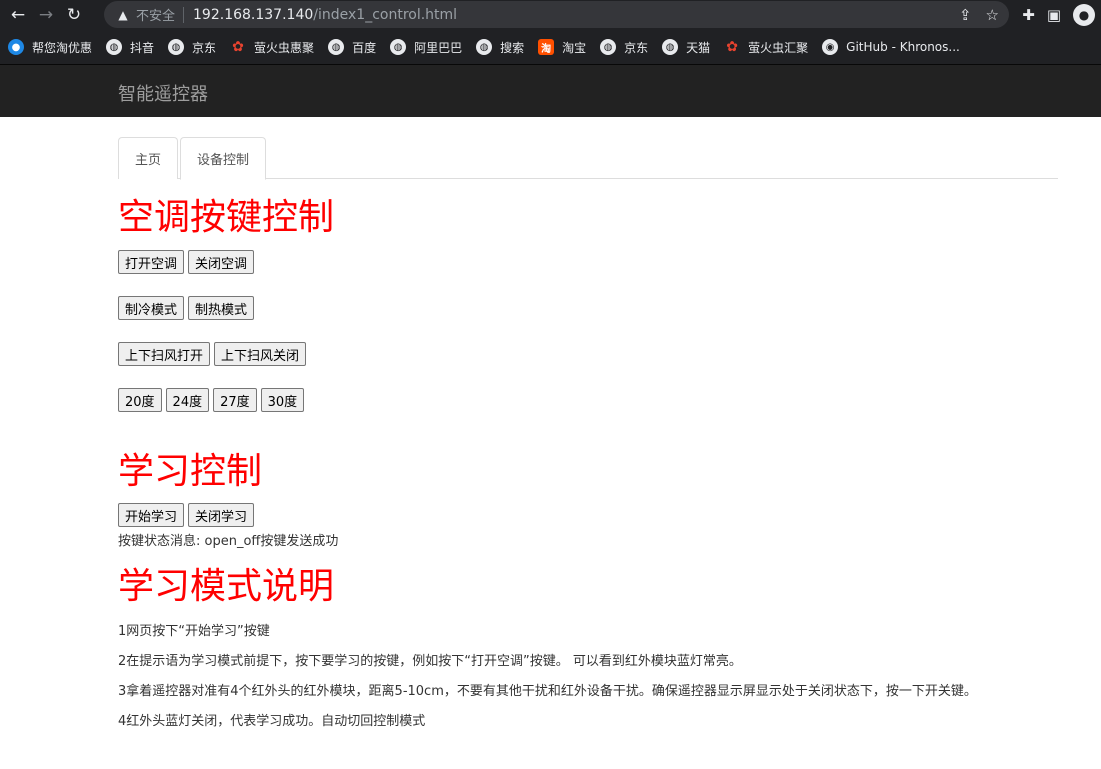  I want to click on ac-swing-row: 上下扫风打开 上下扫风关闭, so click(212, 354).